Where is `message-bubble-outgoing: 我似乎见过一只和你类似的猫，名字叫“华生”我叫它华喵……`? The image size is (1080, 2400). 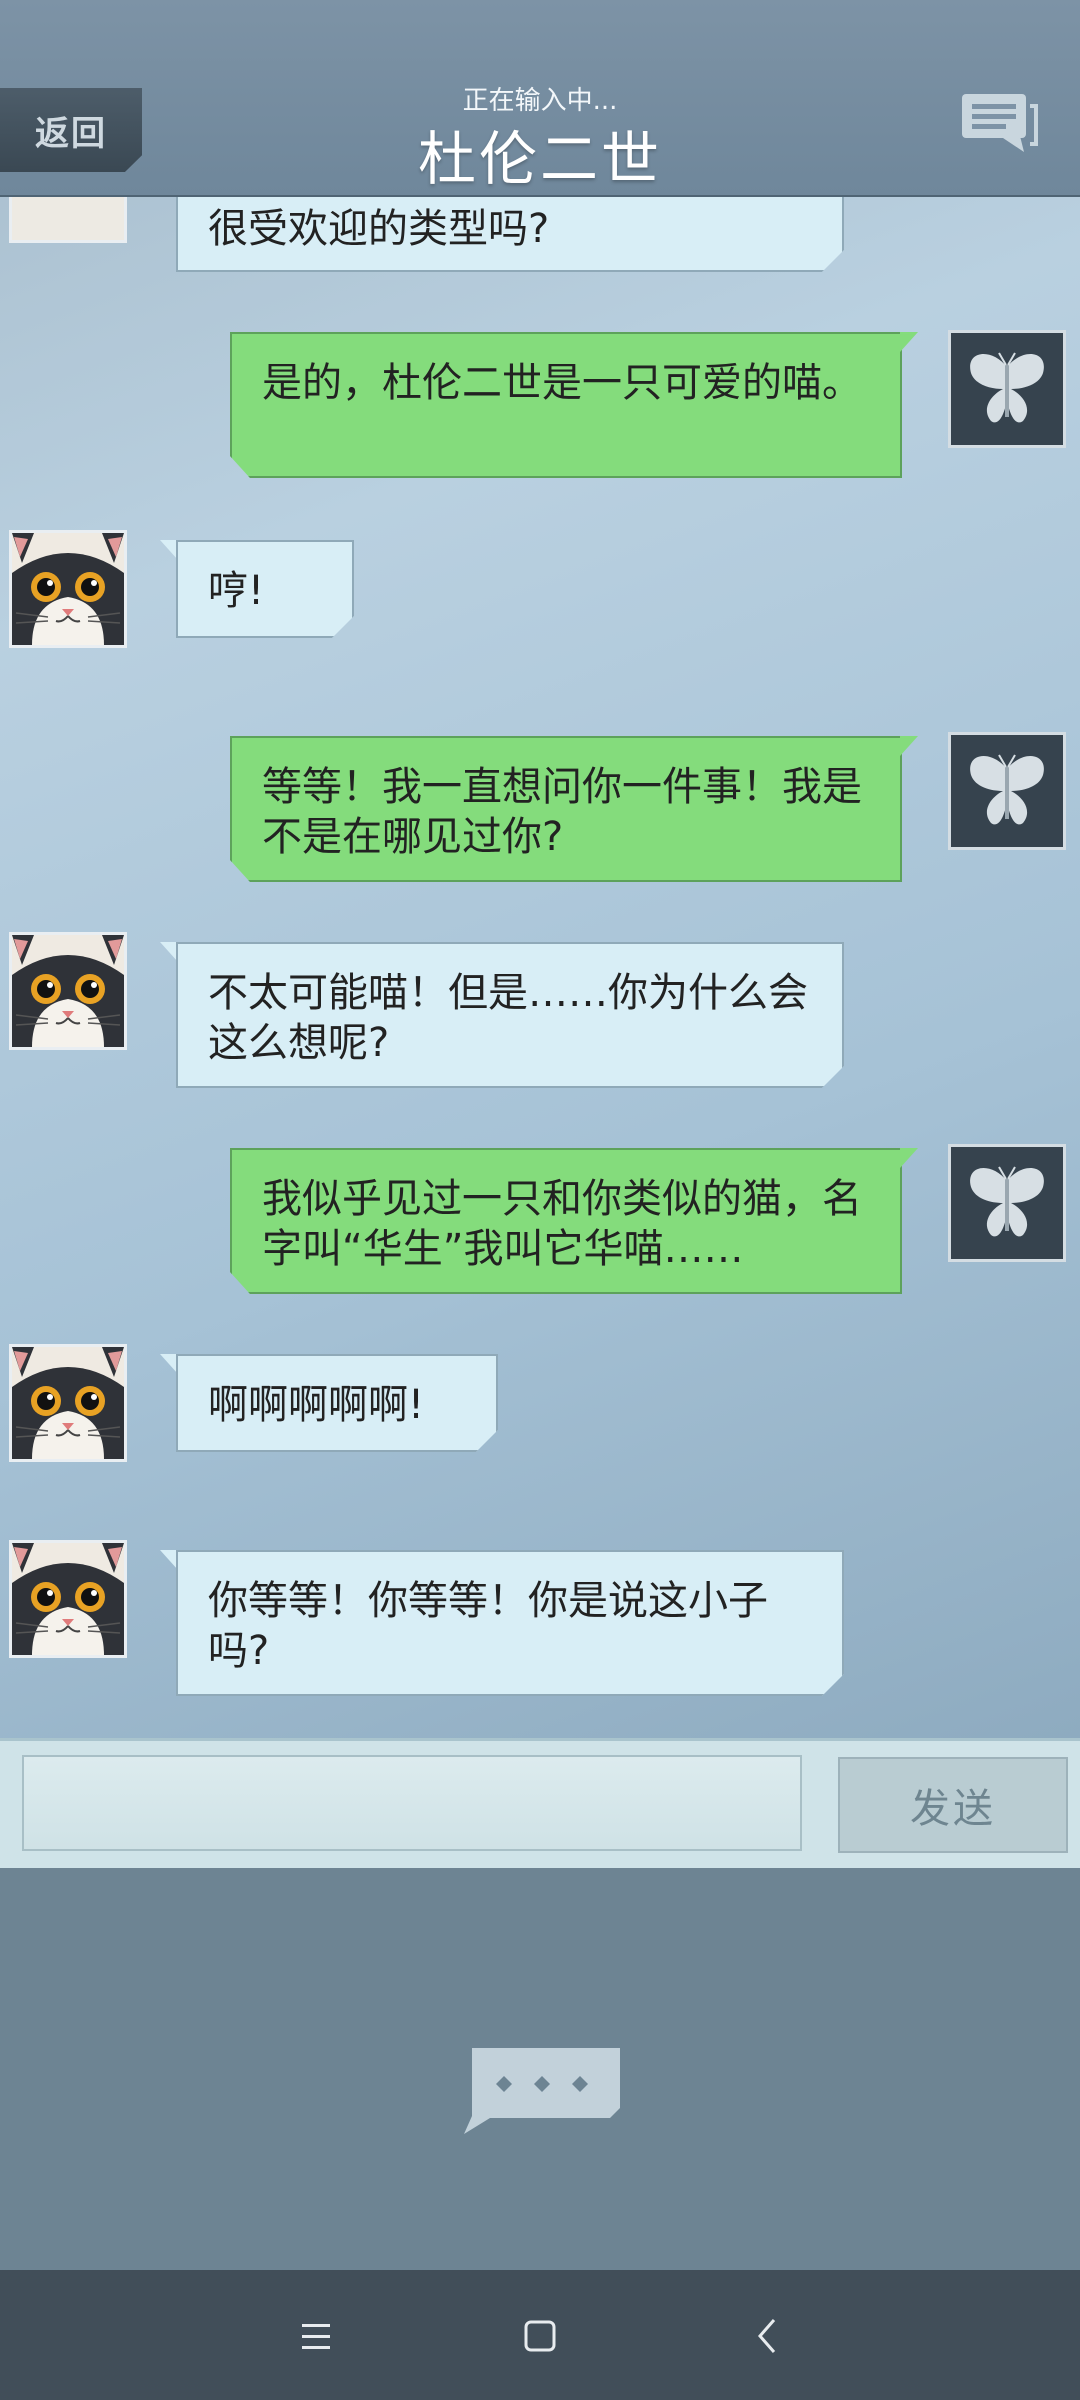 message-bubble-outgoing: 我似乎见过一只和你类似的猫，名字叫“华生”我叫它华喵…… is located at coordinates (566, 1221).